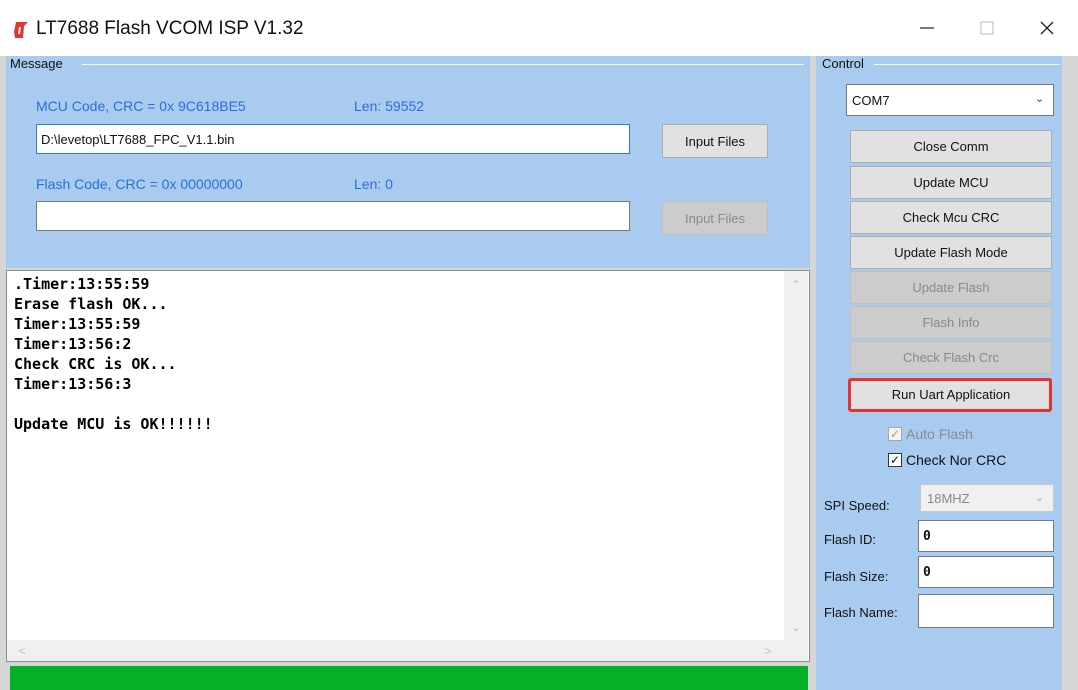 The height and width of the screenshot is (690, 1078). I want to click on mcu-code-label: MCU Code, CRC = 0x 9C618BE5, so click(141, 106).